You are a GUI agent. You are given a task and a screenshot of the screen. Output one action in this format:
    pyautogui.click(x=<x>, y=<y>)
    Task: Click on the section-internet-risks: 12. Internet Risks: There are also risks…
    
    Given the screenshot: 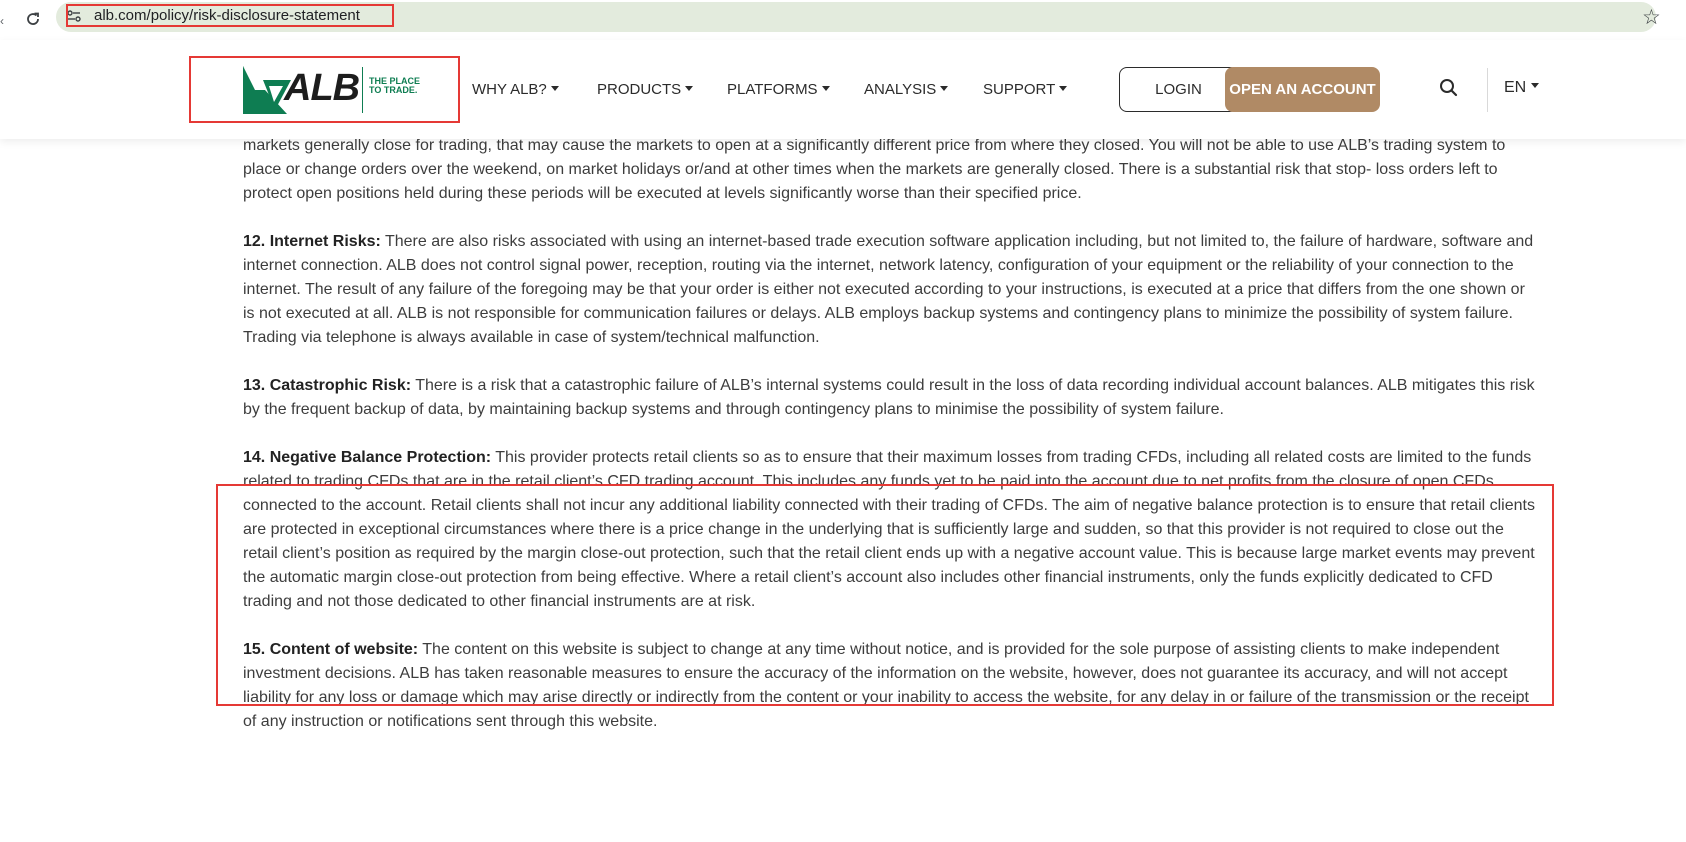 What is the action you would take?
    pyautogui.click(x=890, y=290)
    